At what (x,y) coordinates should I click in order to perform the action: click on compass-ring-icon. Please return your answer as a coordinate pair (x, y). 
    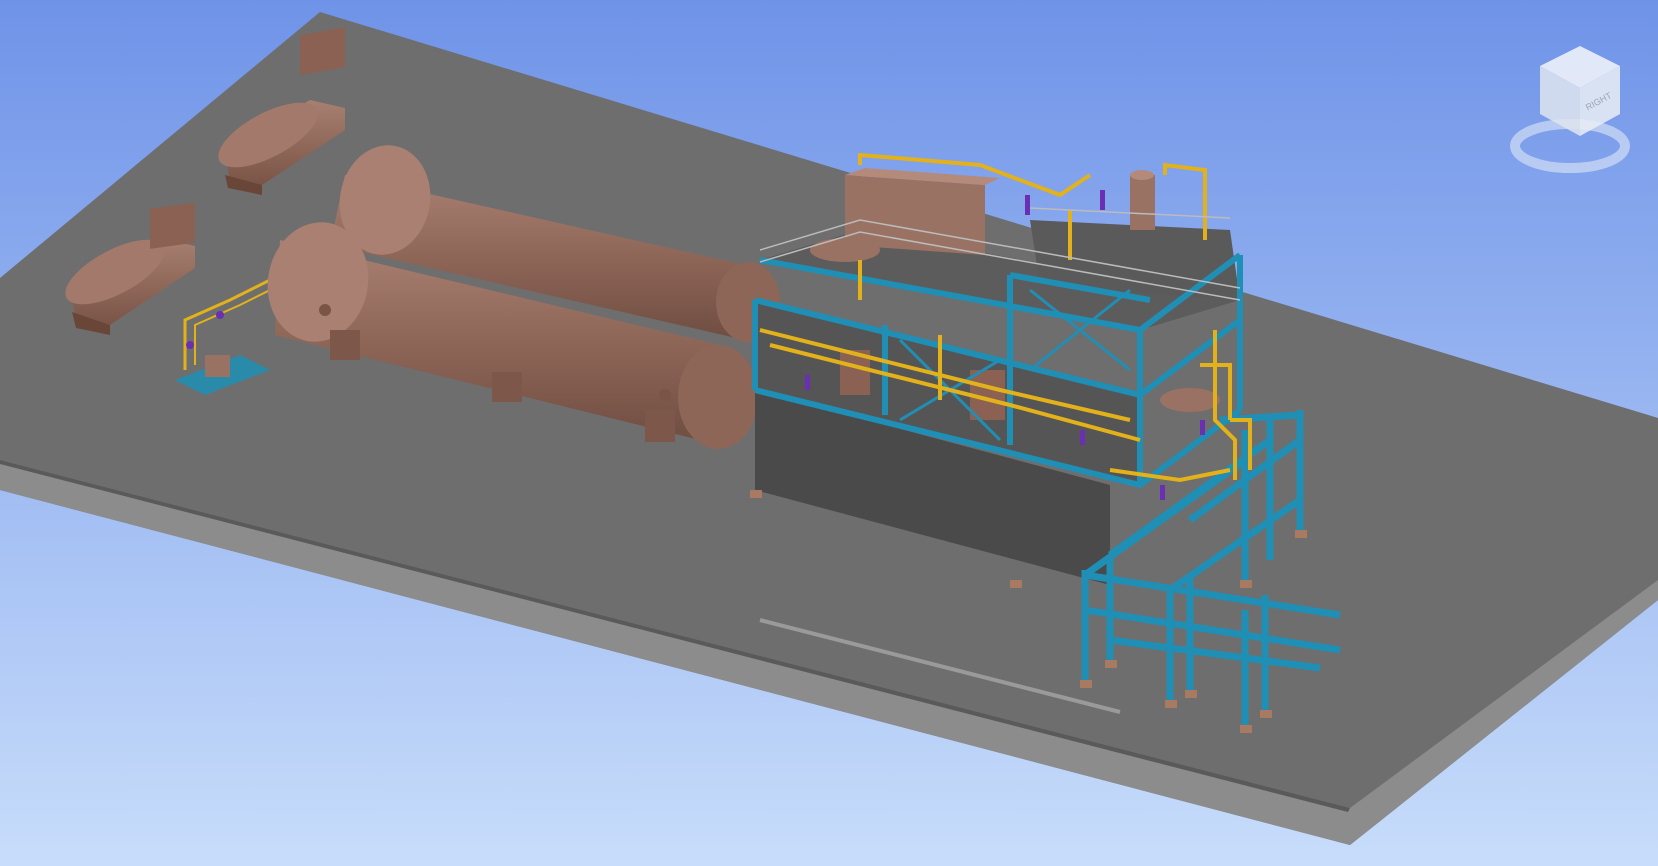
    Looking at the image, I should click on (1570, 146).